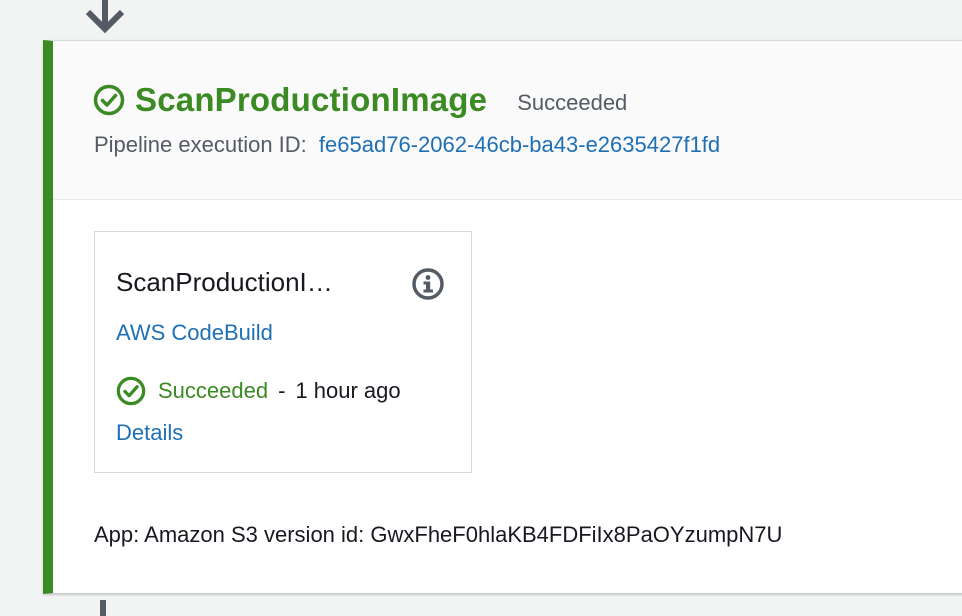 Image resolution: width=962 pixels, height=616 pixels. I want to click on connector-line, so click(103, 608).